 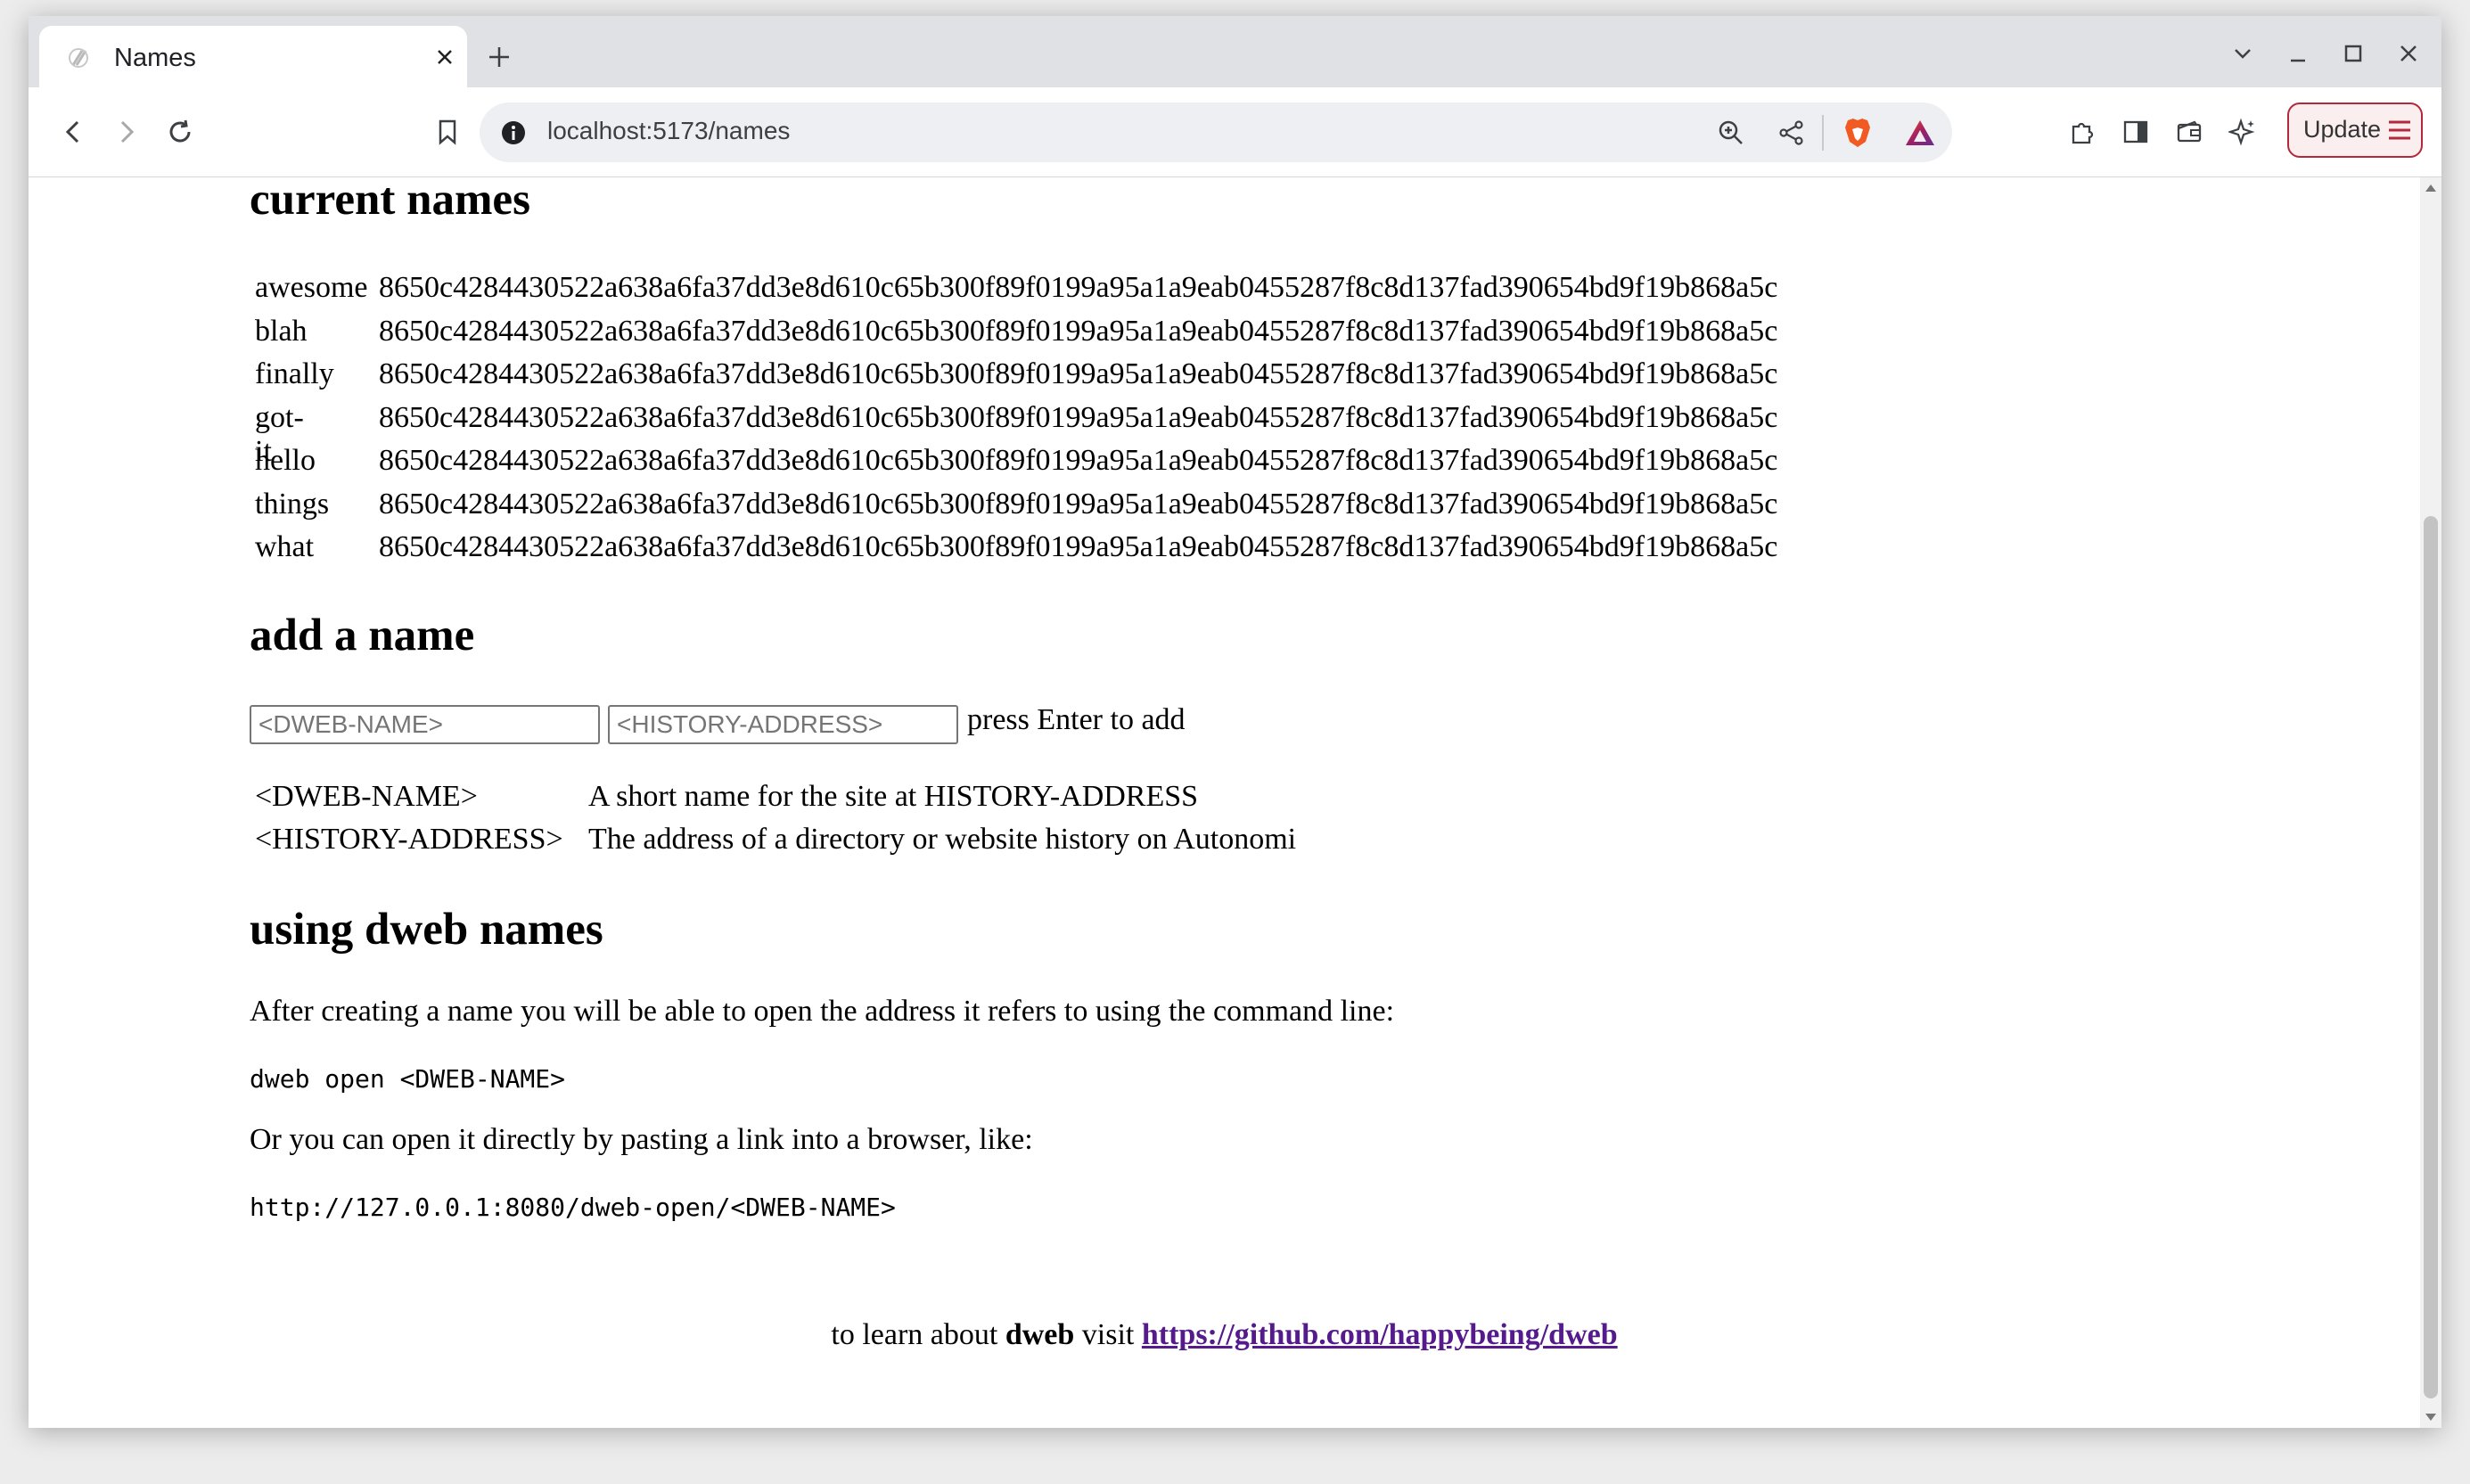 What do you see at coordinates (311, 287) in the screenshot?
I see `row-name: awesome` at bounding box center [311, 287].